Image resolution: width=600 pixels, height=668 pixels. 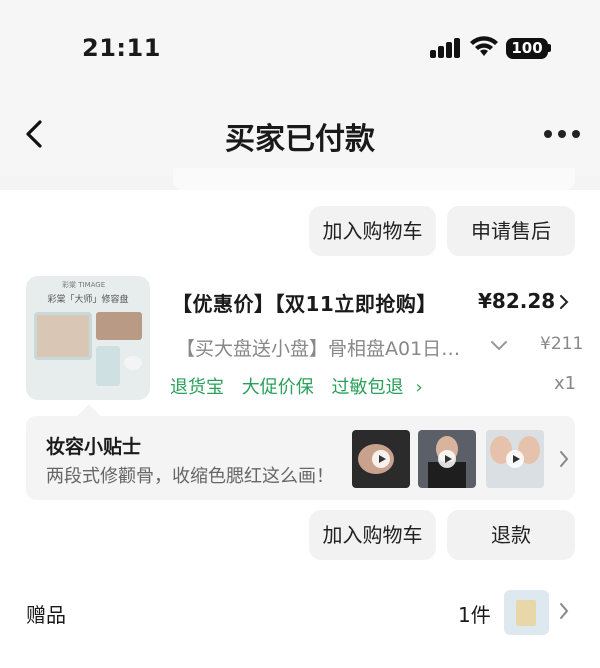 What do you see at coordinates (94, 447) in the screenshot?
I see `tips-title: 妆容小贴士` at bounding box center [94, 447].